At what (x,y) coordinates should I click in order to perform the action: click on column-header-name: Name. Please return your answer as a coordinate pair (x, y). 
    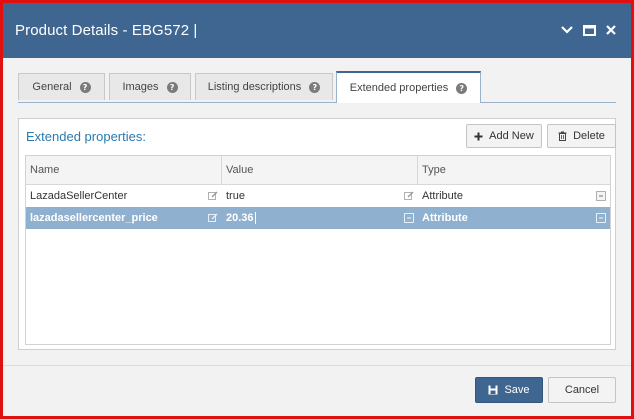
    Looking at the image, I should click on (124, 170).